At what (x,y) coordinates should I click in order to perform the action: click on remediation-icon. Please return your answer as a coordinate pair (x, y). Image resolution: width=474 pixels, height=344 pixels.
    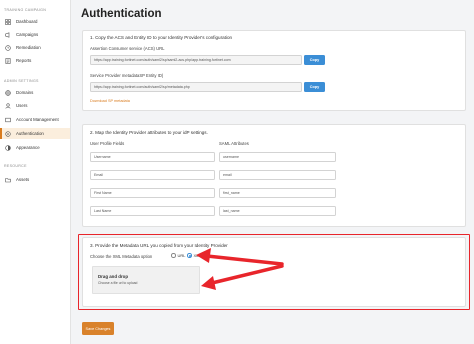
    Looking at the image, I should click on (8, 47).